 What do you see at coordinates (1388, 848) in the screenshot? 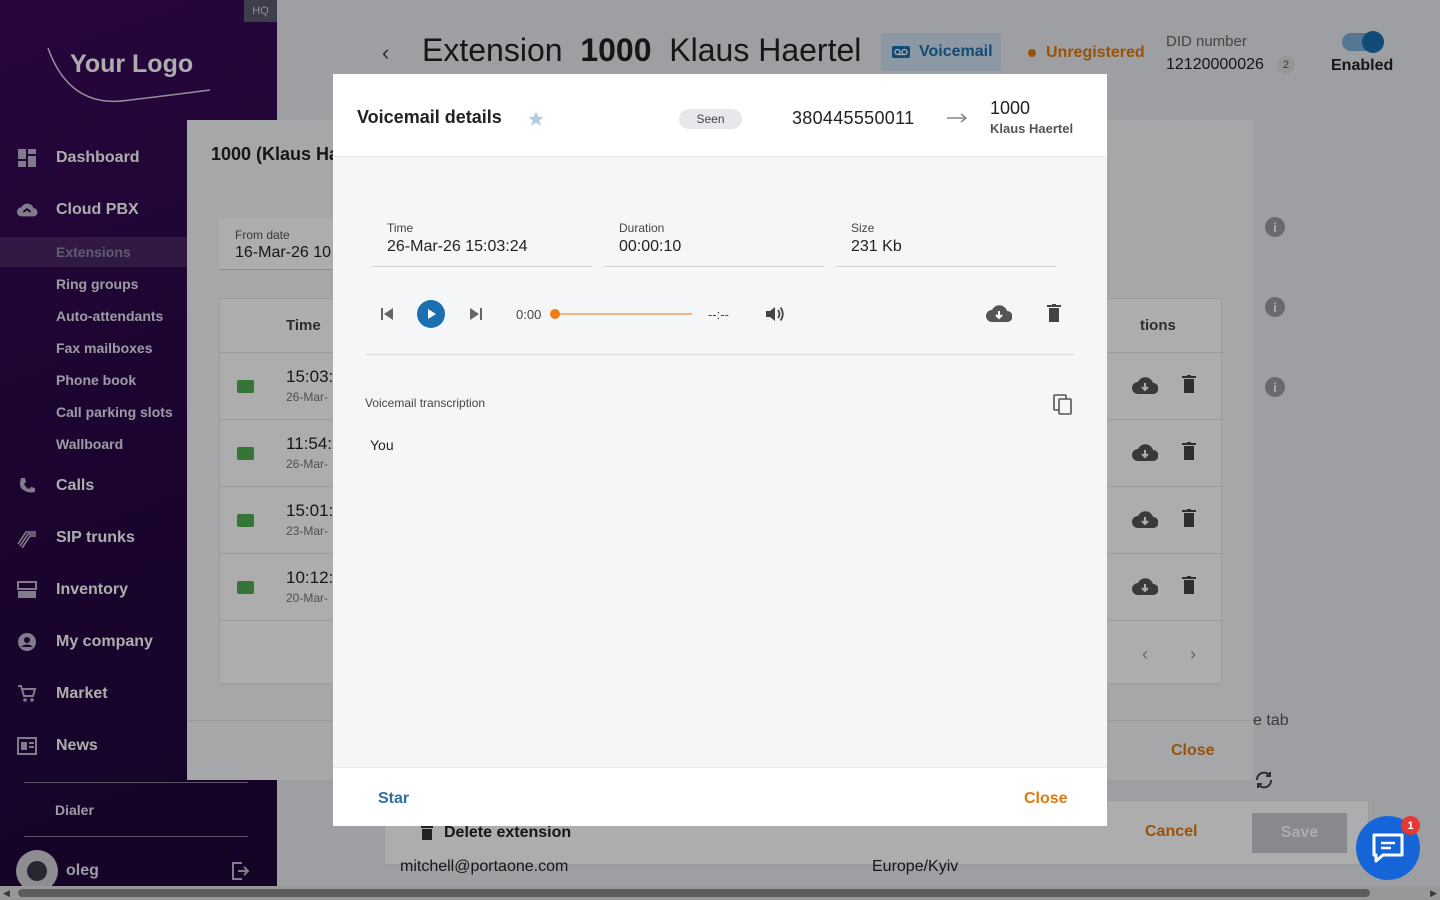
I see `chat-icon` at bounding box center [1388, 848].